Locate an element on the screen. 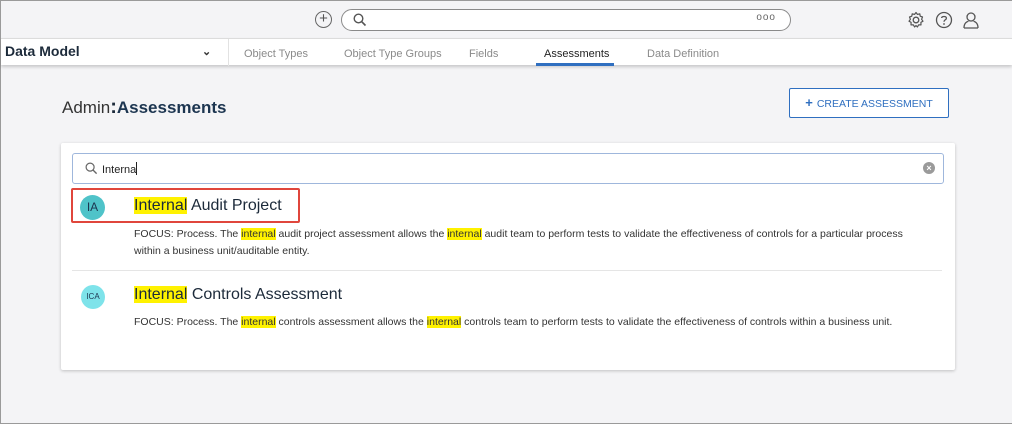 The height and width of the screenshot is (424, 1012). gear-icon is located at coordinates (916, 20).